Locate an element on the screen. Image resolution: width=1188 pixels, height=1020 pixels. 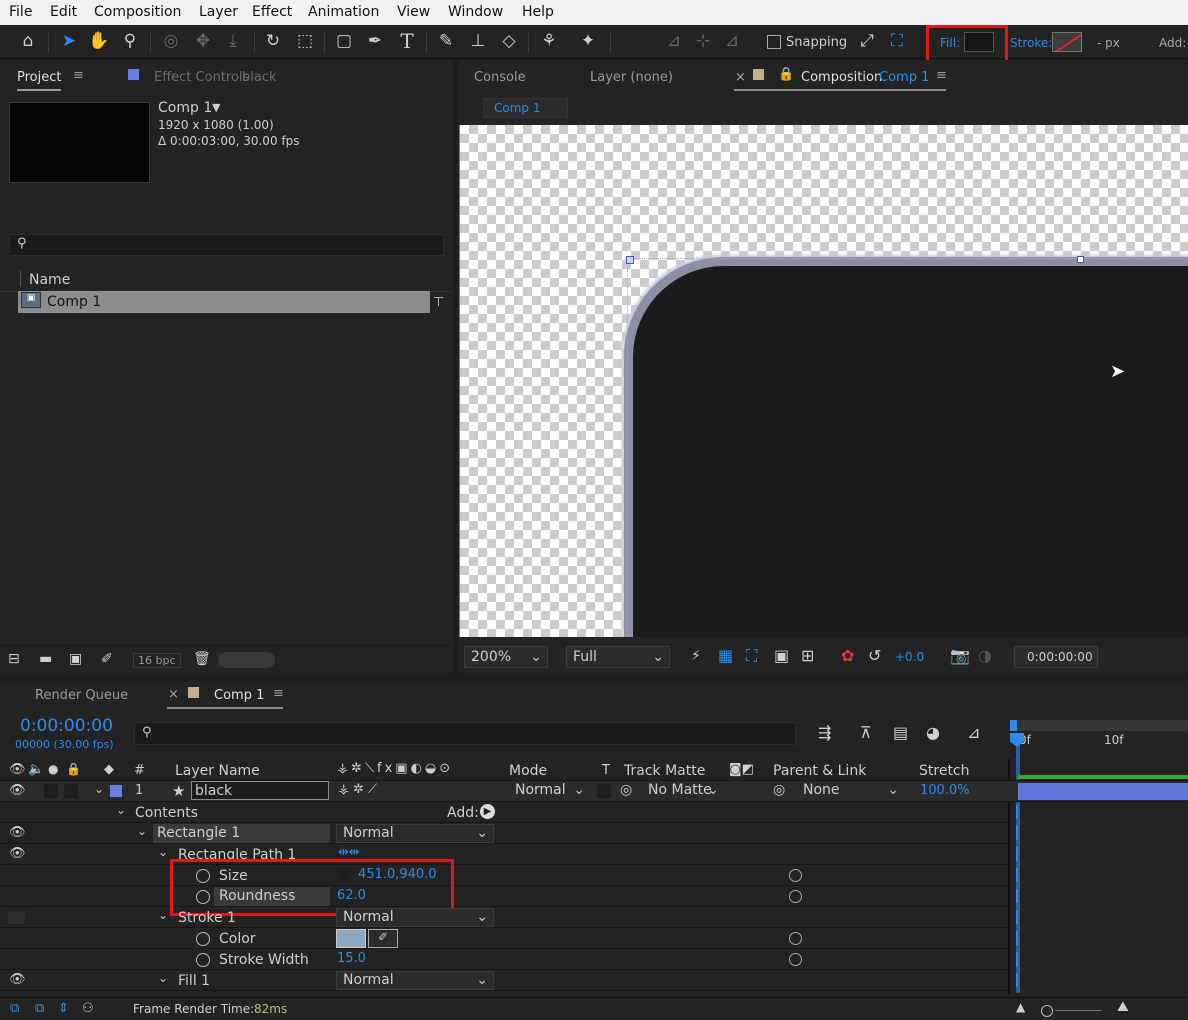
draft-3d-icon: ⊼ is located at coordinates (866, 732).